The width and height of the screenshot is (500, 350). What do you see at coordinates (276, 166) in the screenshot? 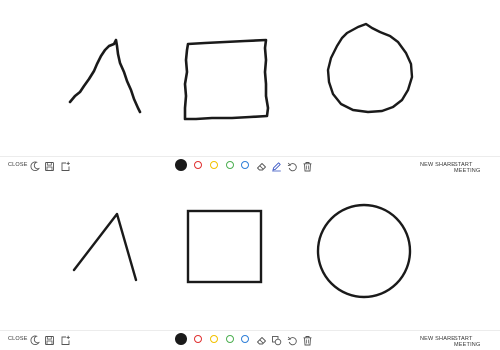
I see `pen-icon` at bounding box center [276, 166].